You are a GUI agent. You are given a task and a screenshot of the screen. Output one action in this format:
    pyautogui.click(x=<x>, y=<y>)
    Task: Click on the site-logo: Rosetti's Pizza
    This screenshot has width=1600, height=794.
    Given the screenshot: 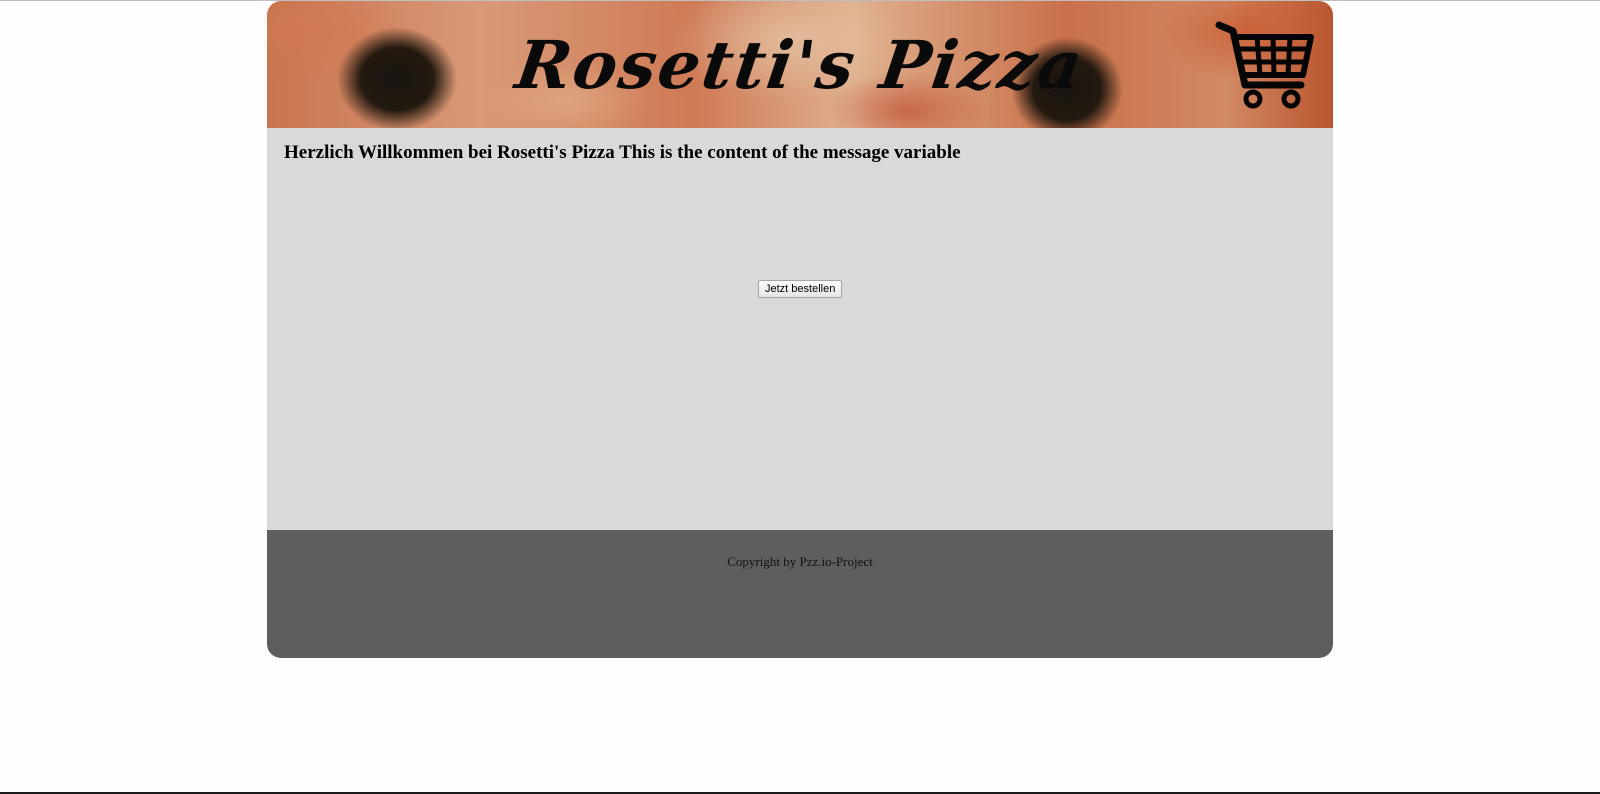 What is the action you would take?
    pyautogui.click(x=800, y=65)
    